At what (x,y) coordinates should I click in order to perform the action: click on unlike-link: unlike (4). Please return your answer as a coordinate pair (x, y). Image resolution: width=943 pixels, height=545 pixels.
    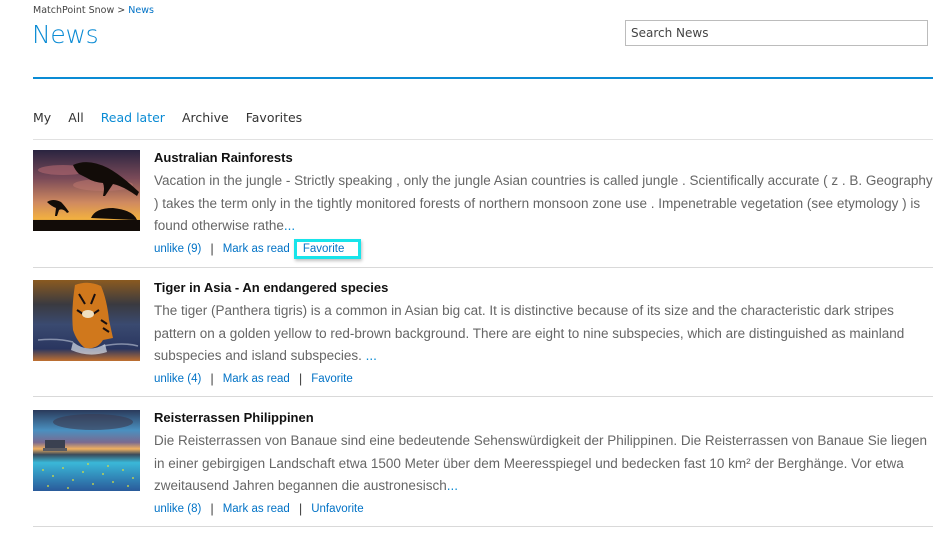
    Looking at the image, I should click on (177, 379).